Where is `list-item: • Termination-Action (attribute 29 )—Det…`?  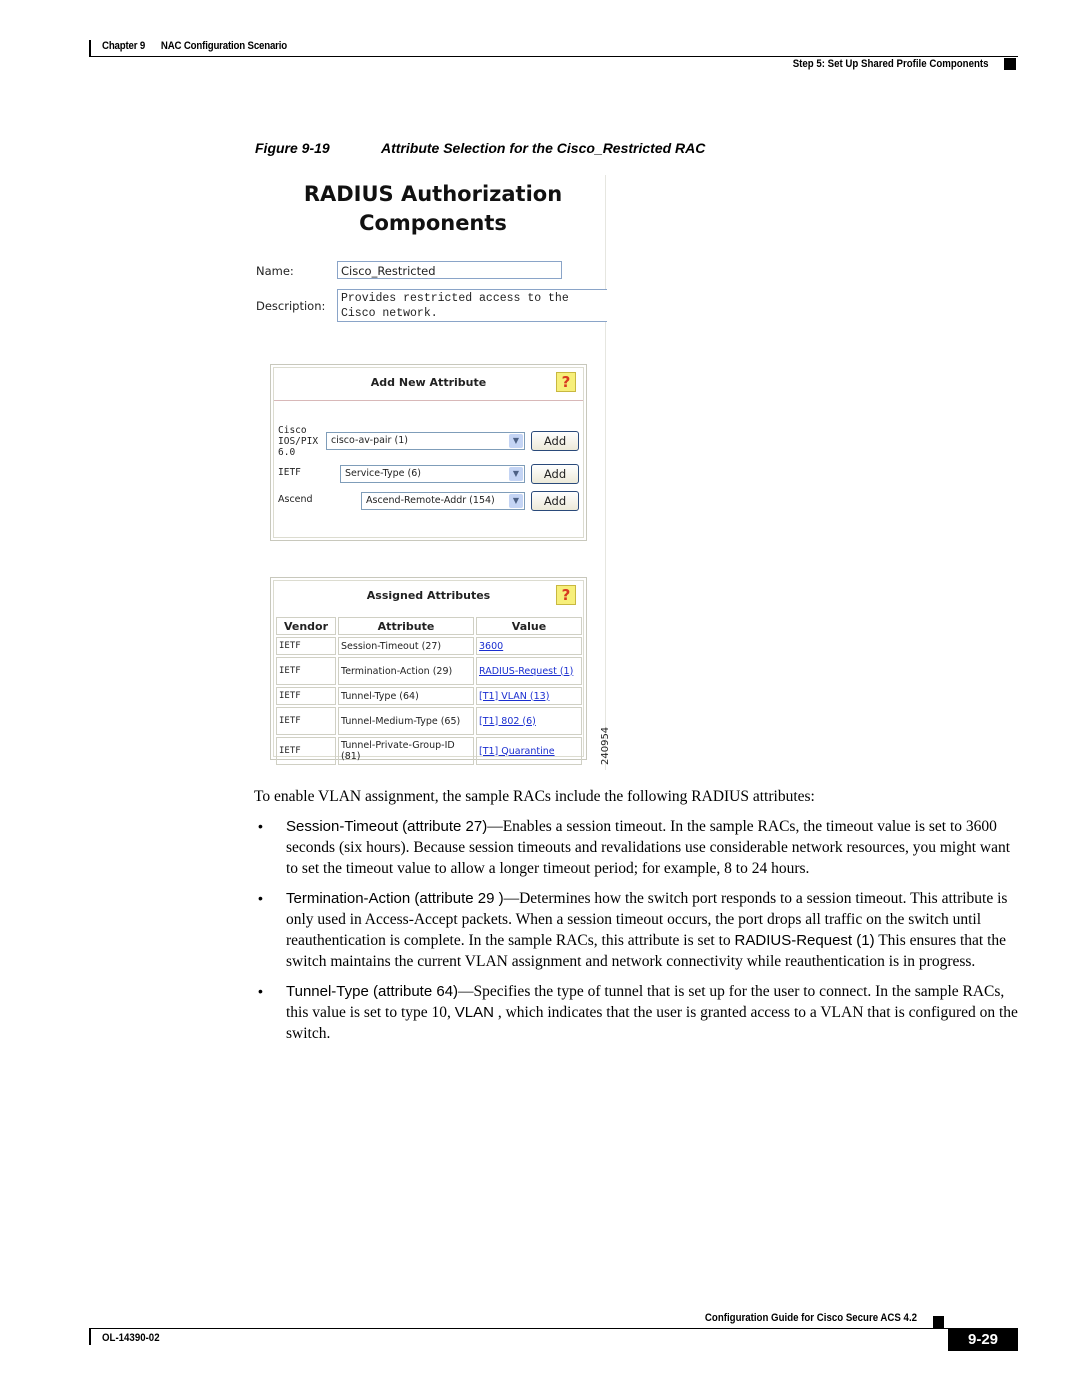 list-item: • Termination-Action (attribute 29 )—Det… is located at coordinates (636, 930).